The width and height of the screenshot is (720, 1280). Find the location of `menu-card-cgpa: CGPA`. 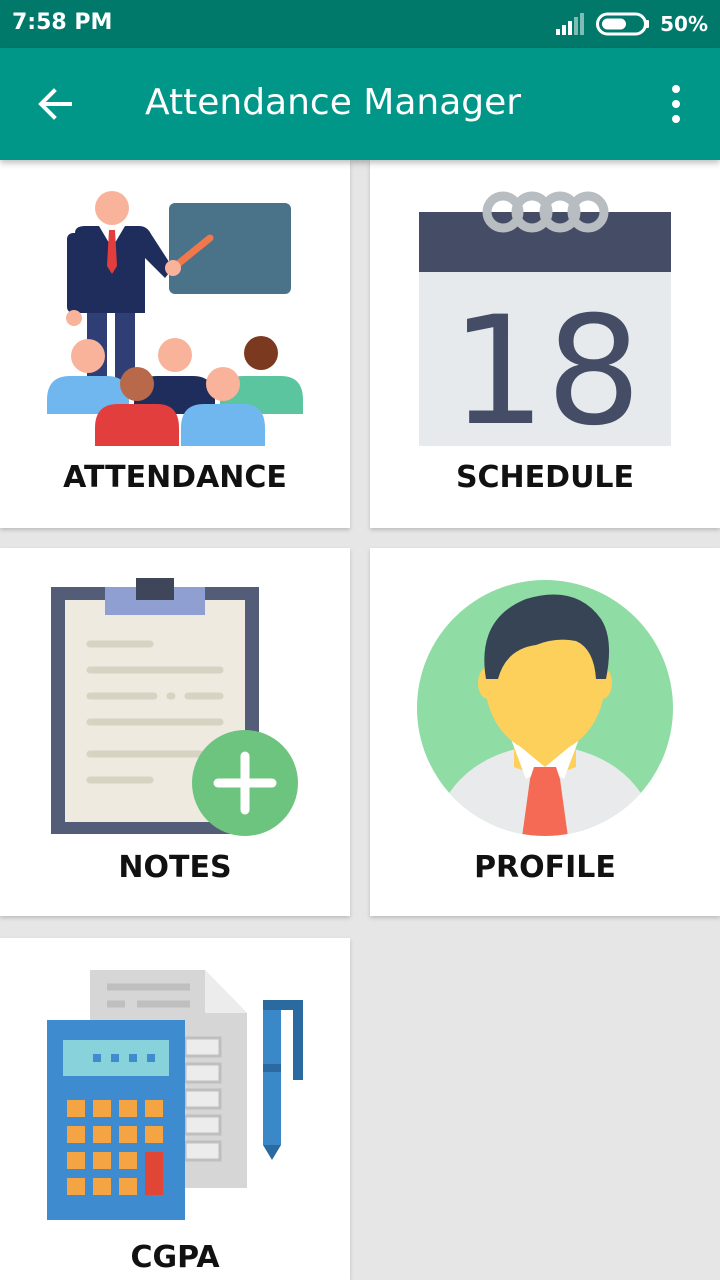

menu-card-cgpa: CGPA is located at coordinates (175, 1109).